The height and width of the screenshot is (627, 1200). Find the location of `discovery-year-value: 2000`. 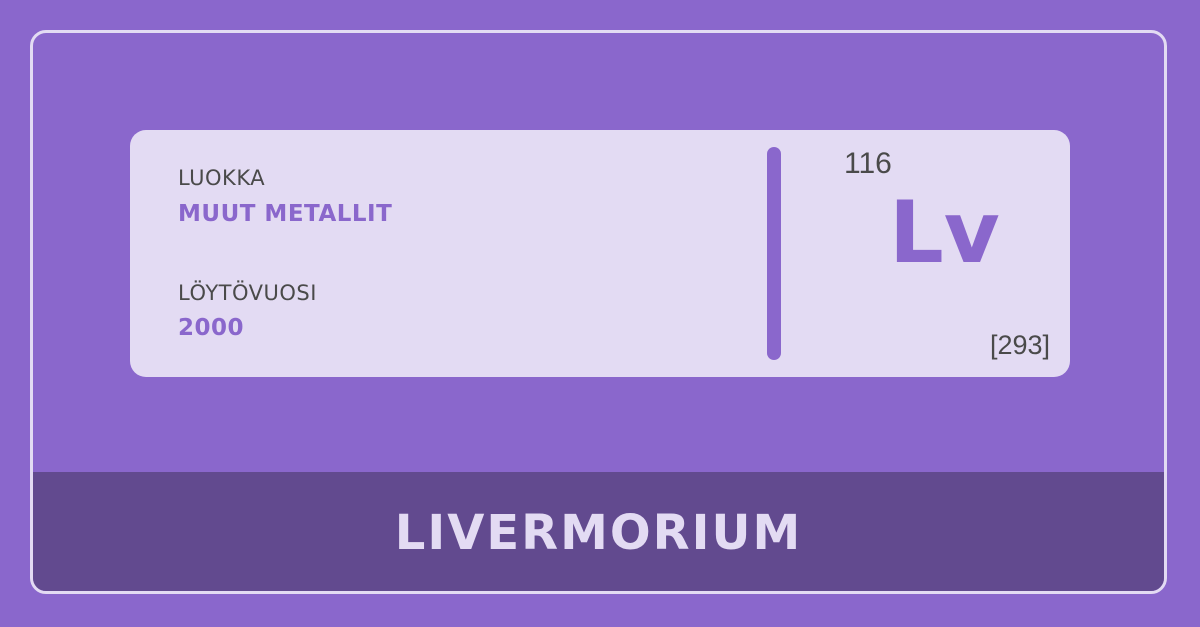

discovery-year-value: 2000 is located at coordinates (211, 328).